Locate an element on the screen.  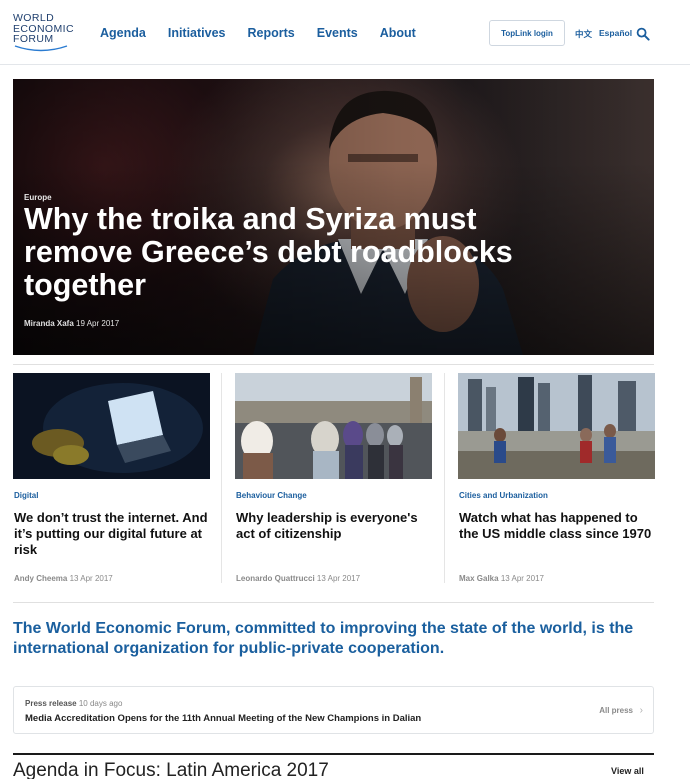
card-meta: Leonardo Quattrucci 13 Apr 2017 is located at coordinates (298, 578).